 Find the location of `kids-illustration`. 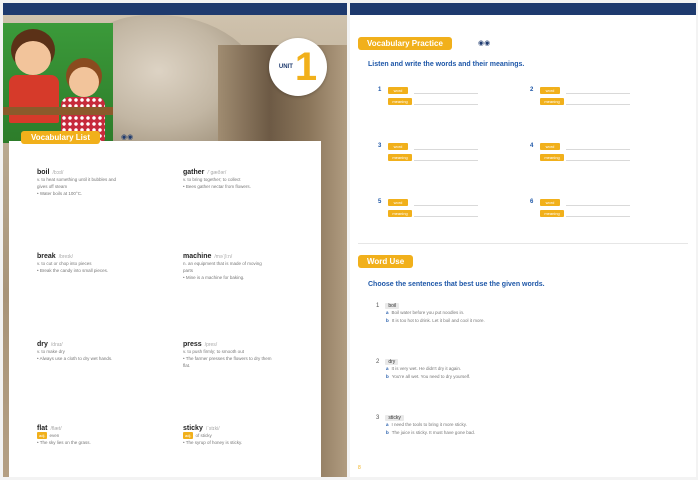

kids-illustration is located at coordinates (58, 83).